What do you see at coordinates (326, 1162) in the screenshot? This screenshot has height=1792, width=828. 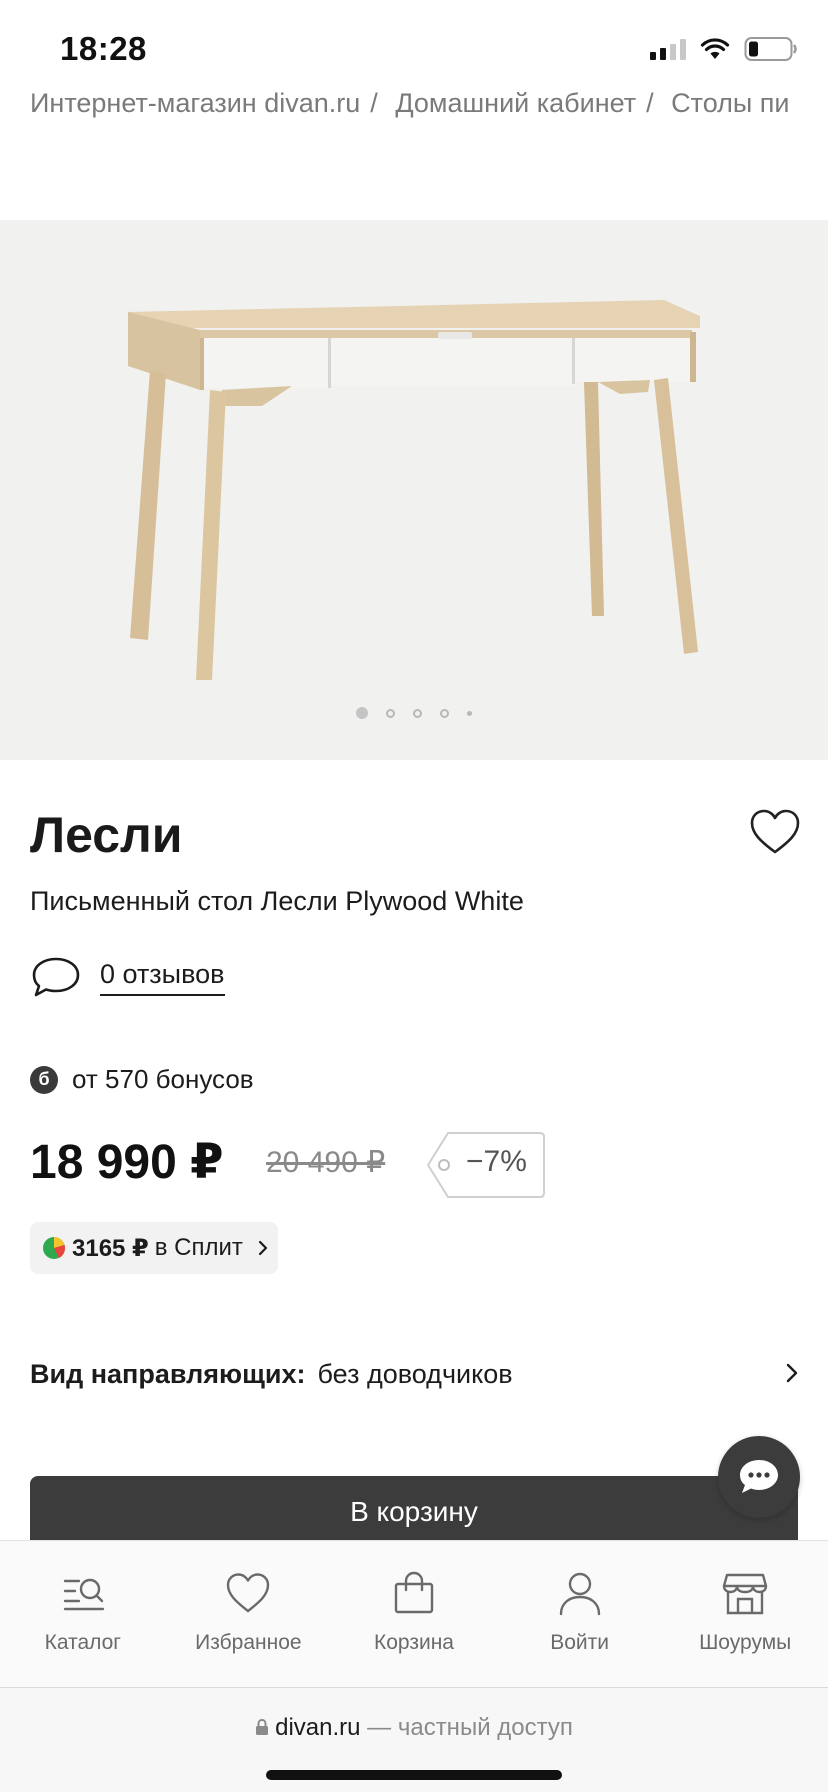 I see `old-price: 20 490 ₽` at bounding box center [326, 1162].